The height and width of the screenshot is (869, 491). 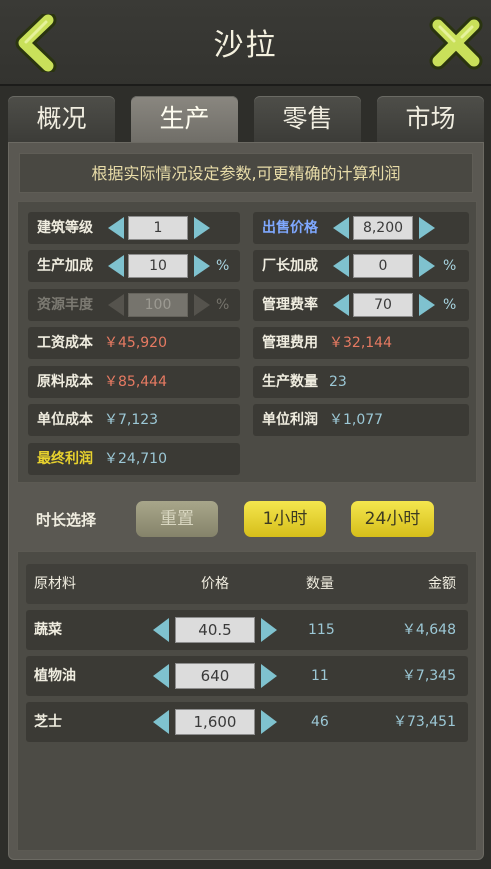 I want to click on manager-bonus-row: 厂长加成 0 %, so click(x=361, y=266).